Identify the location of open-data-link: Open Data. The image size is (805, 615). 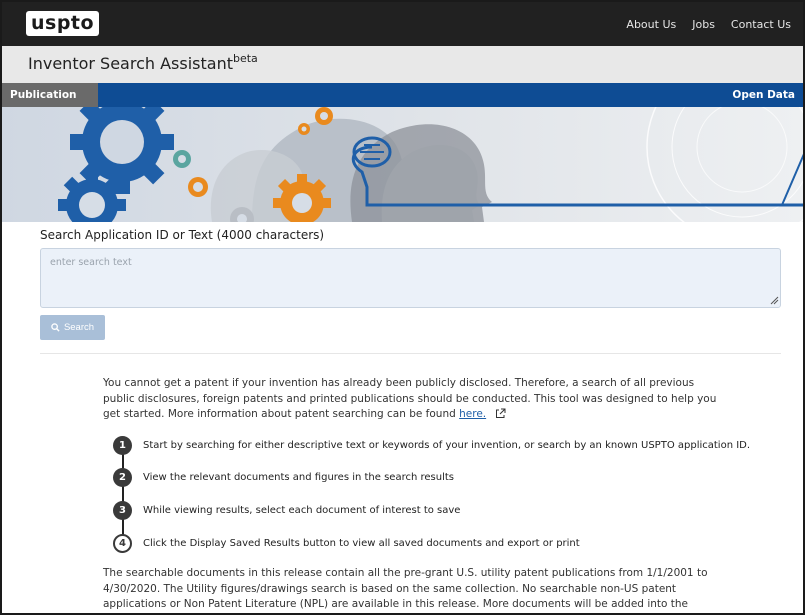
(763, 95).